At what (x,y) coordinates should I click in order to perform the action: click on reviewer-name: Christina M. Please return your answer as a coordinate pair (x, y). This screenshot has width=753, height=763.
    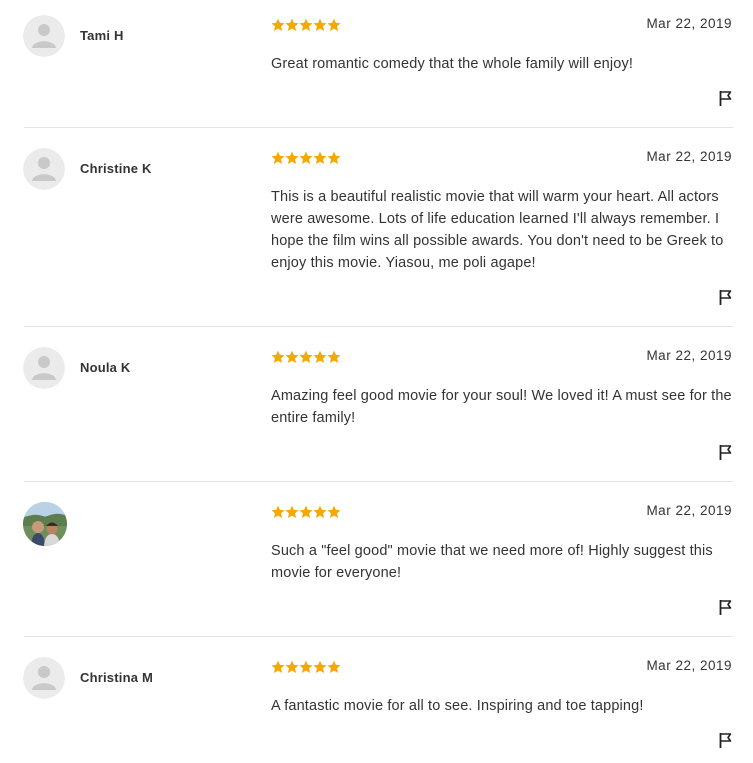
    Looking at the image, I should click on (116, 677).